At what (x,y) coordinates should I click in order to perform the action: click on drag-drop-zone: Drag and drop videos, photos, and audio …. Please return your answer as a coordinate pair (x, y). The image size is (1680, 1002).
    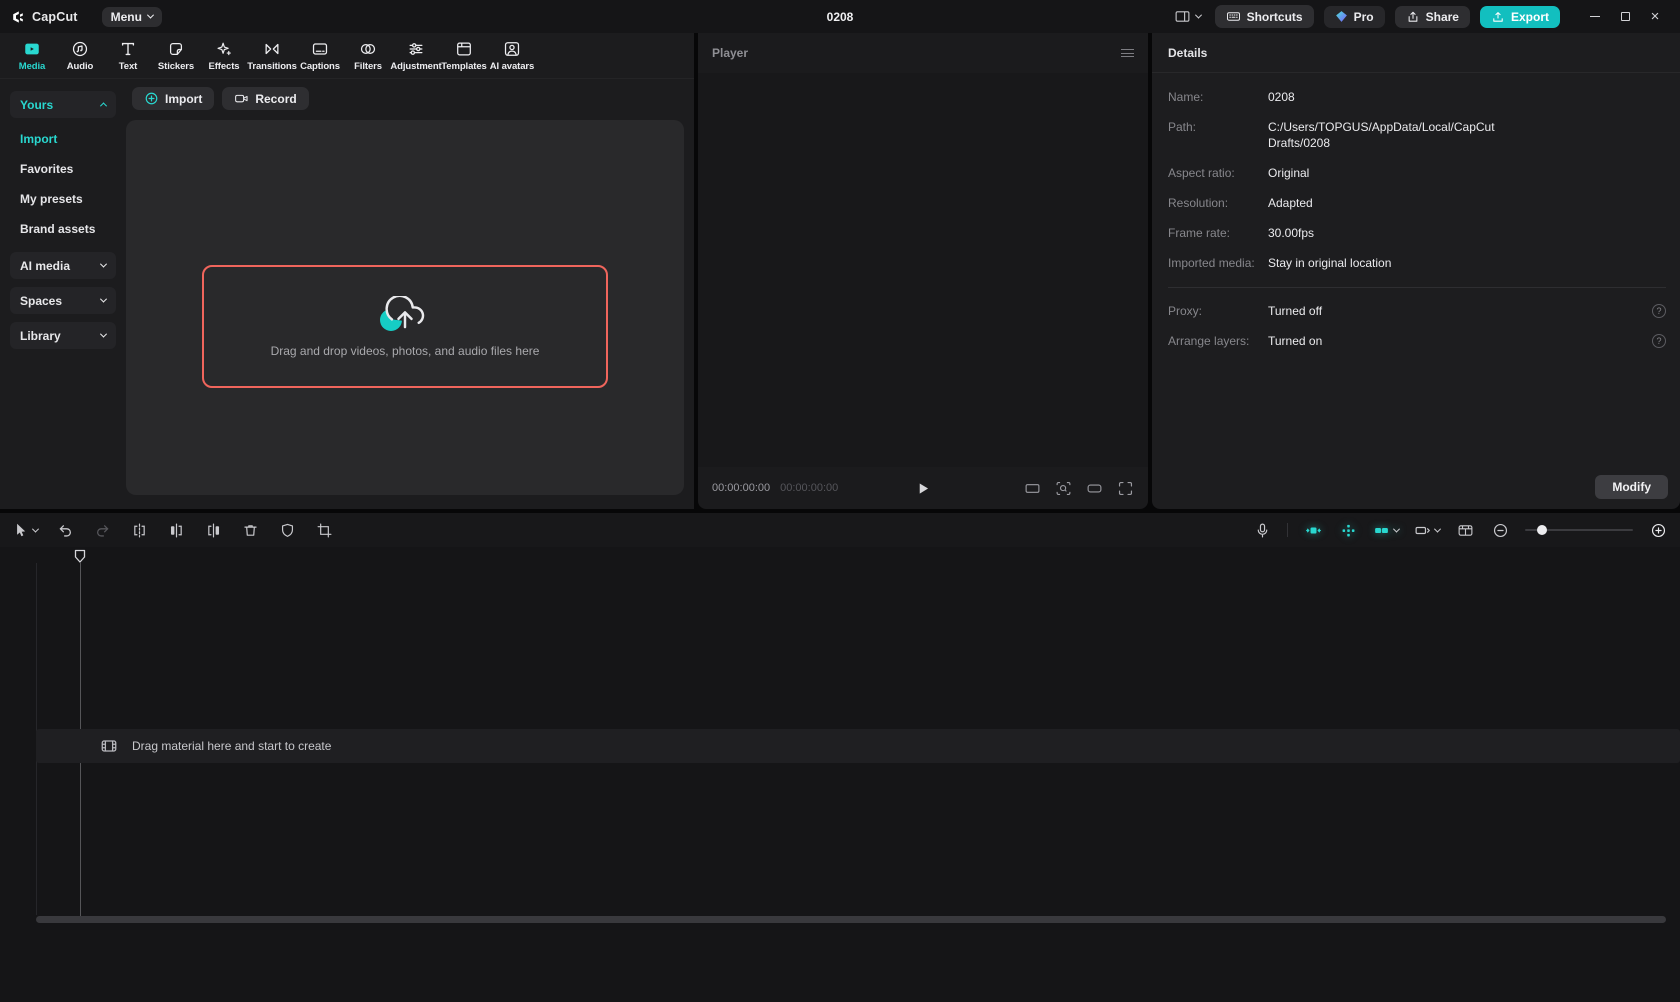
    Looking at the image, I should click on (405, 326).